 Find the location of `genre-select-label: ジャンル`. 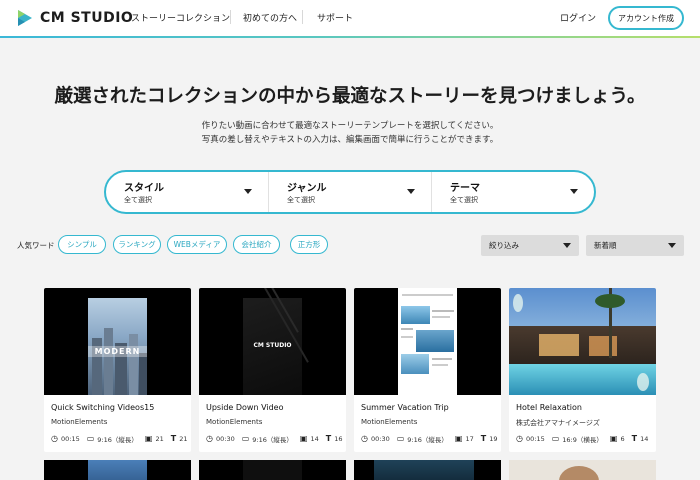

genre-select-label: ジャンル is located at coordinates (307, 188).